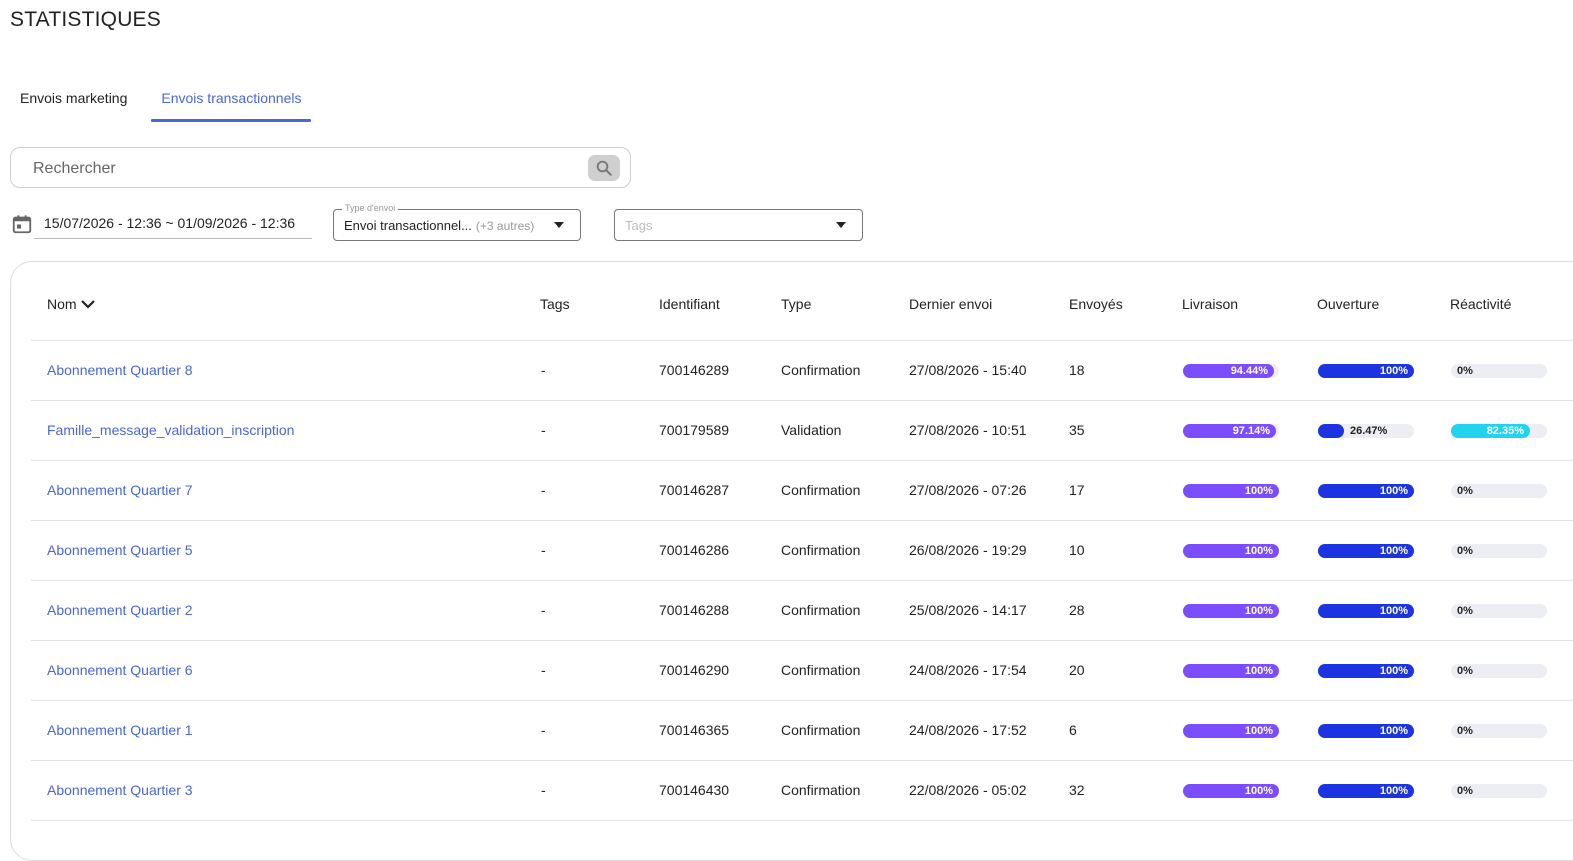 This screenshot has height=861, width=1573. I want to click on row-dernier-envoi: 26/08/2026 - 19:29, so click(968, 550).